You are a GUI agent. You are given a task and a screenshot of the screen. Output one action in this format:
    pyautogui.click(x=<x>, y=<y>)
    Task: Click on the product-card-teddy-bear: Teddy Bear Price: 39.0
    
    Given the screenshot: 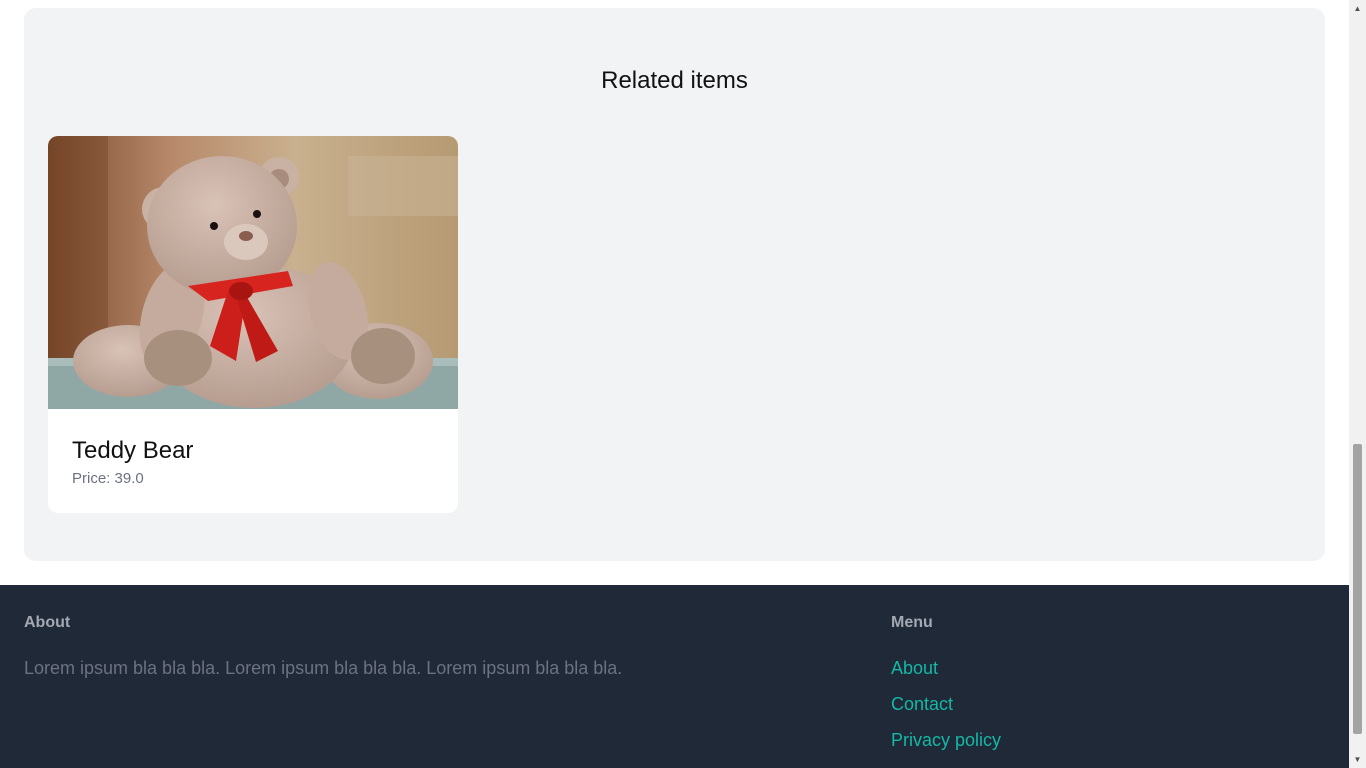 What is the action you would take?
    pyautogui.click(x=253, y=324)
    